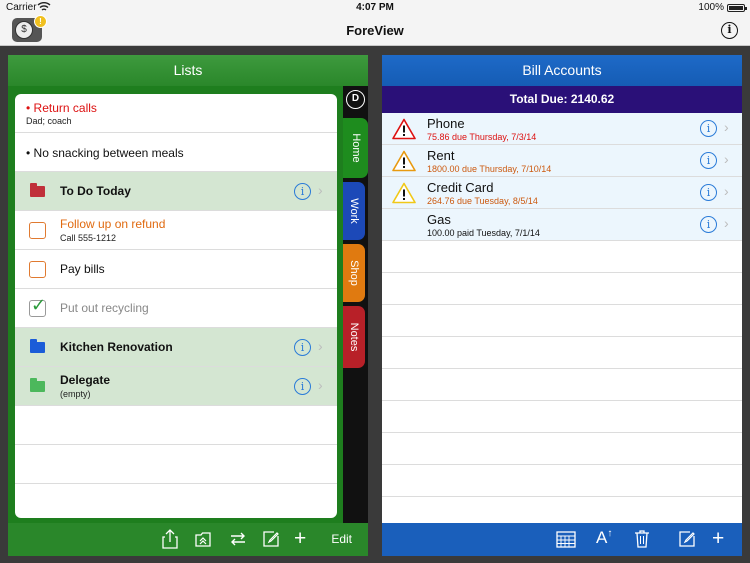 The height and width of the screenshot is (563, 750). I want to click on folder-title: Delegate, so click(85, 380).